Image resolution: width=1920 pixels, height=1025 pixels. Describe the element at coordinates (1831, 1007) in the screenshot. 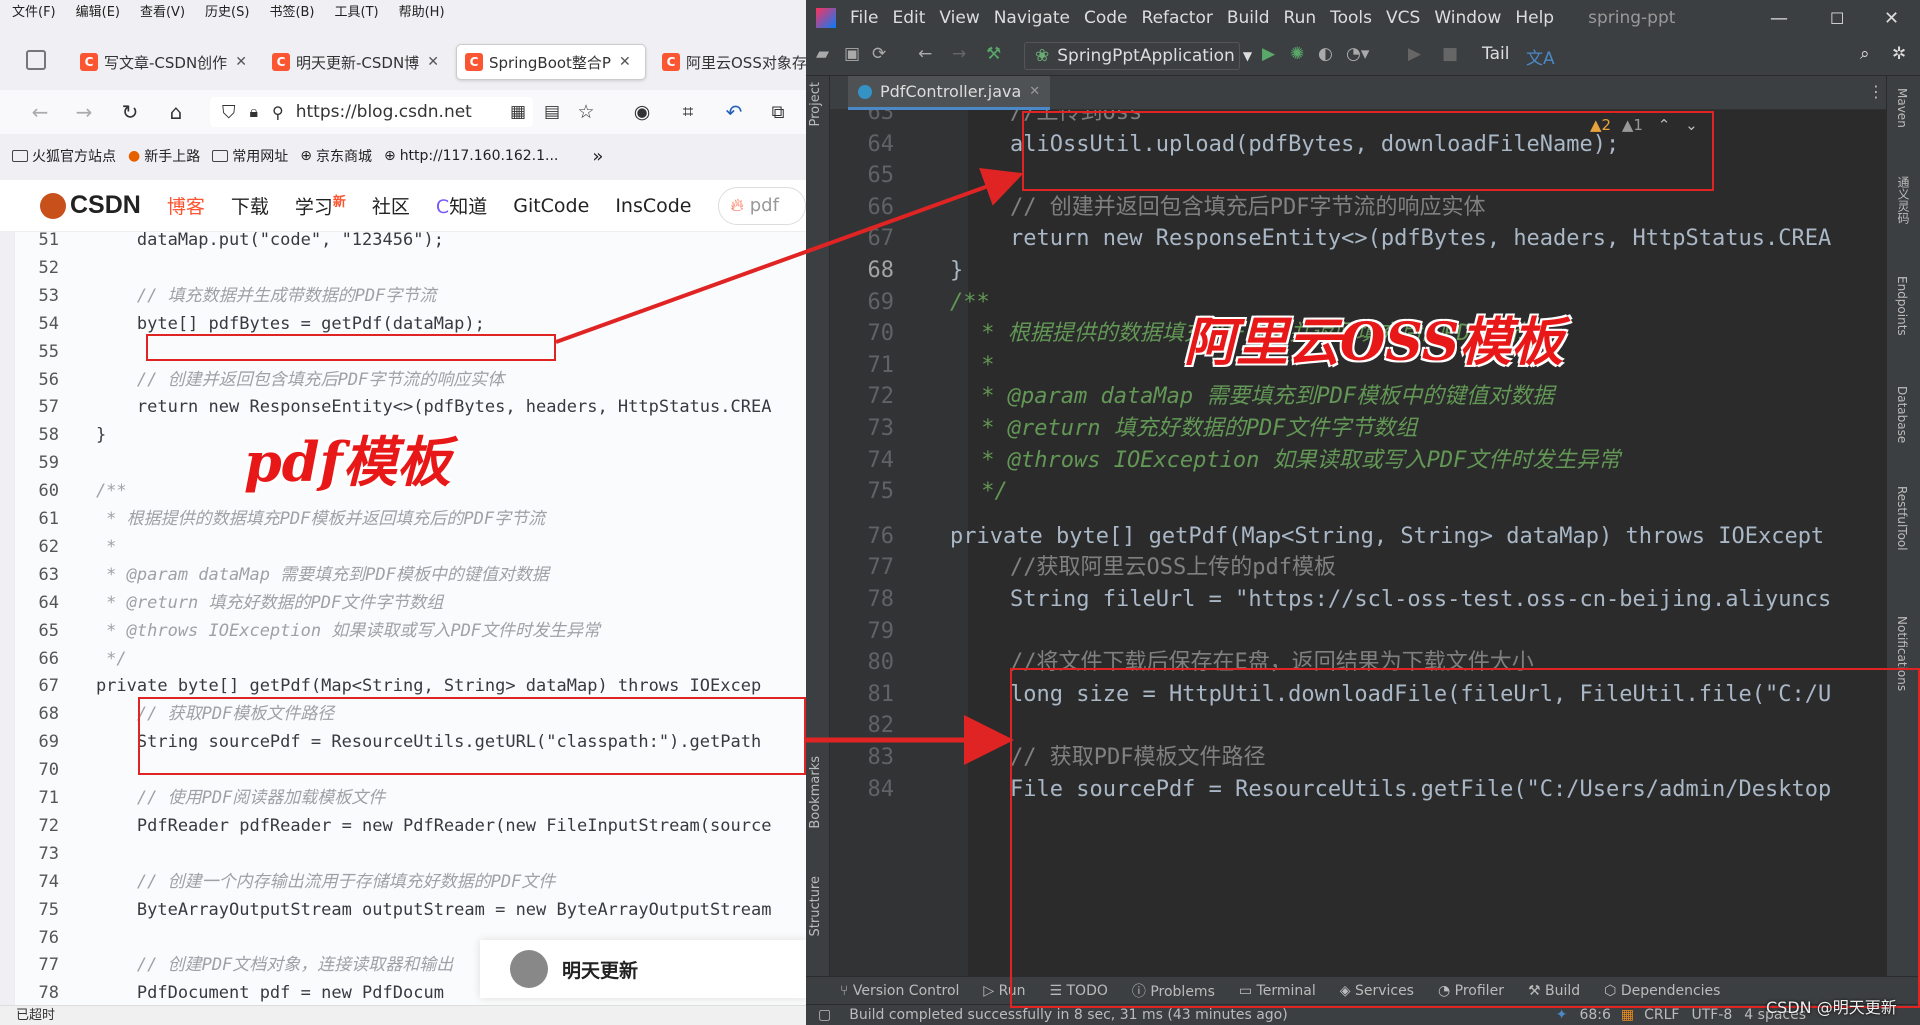

I see `watermark: CSDN @明天更新` at that location.